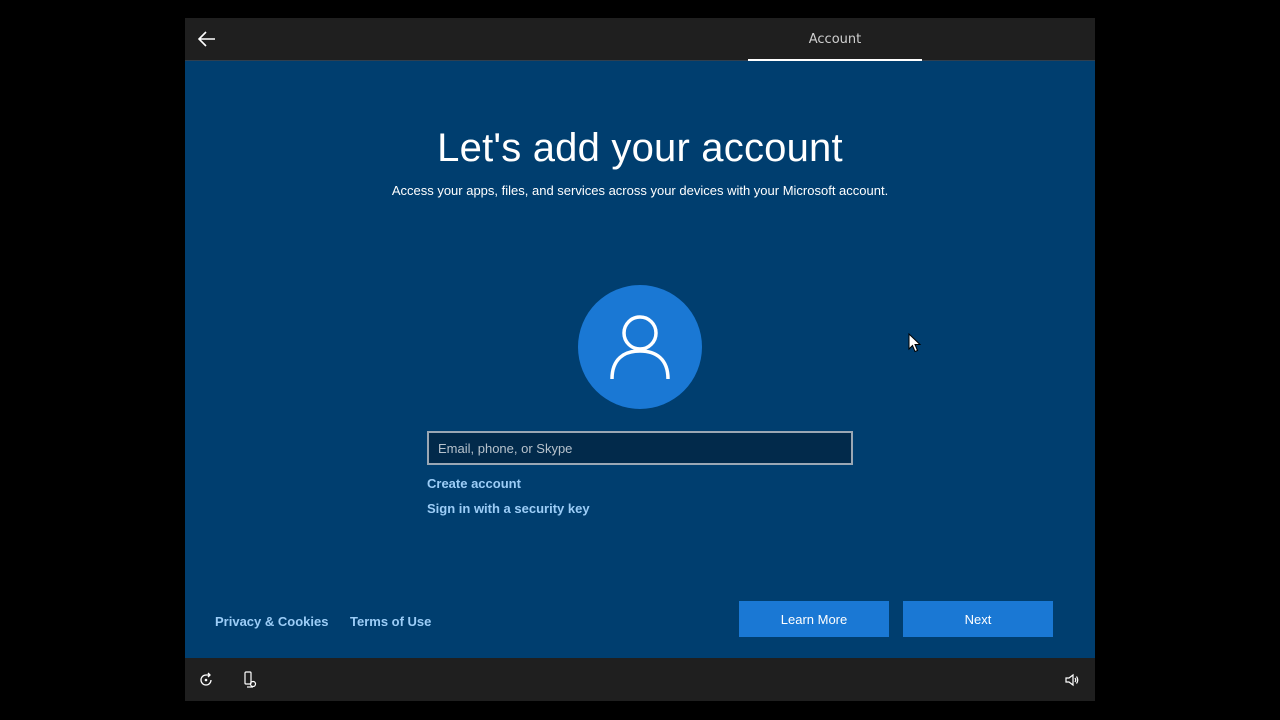 The image size is (1280, 720). I want to click on ease-of-access-button, so click(206, 680).